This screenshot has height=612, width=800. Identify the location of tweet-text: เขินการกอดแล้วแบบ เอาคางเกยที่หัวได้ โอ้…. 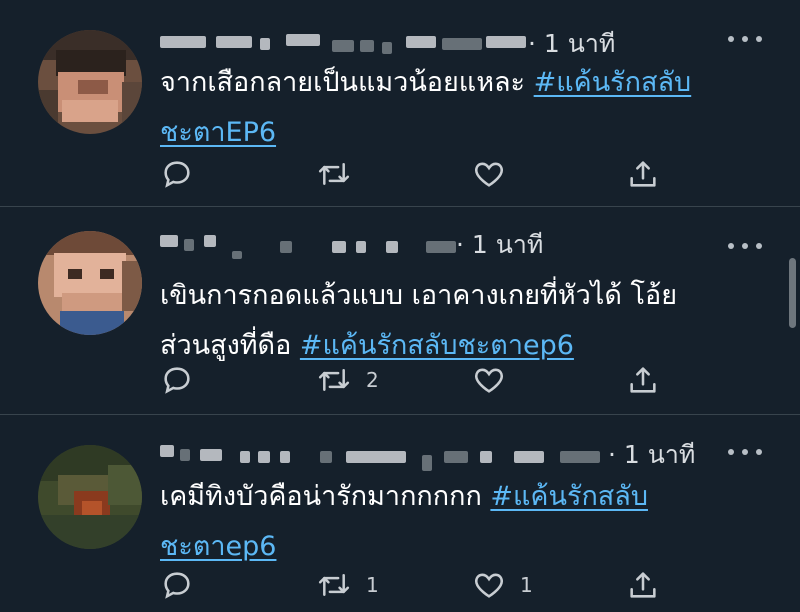
(419, 320).